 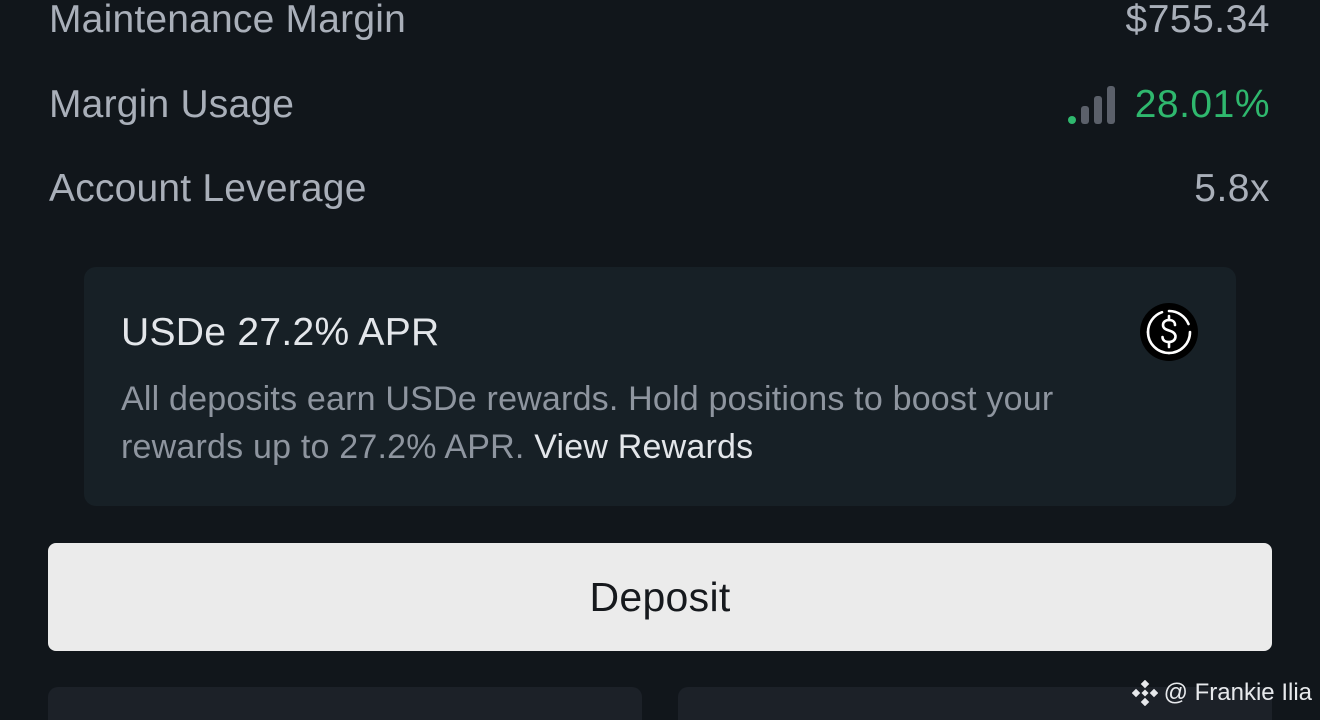 What do you see at coordinates (1237, 692) in the screenshot?
I see `watermark-text: @ Frankie Ilia` at bounding box center [1237, 692].